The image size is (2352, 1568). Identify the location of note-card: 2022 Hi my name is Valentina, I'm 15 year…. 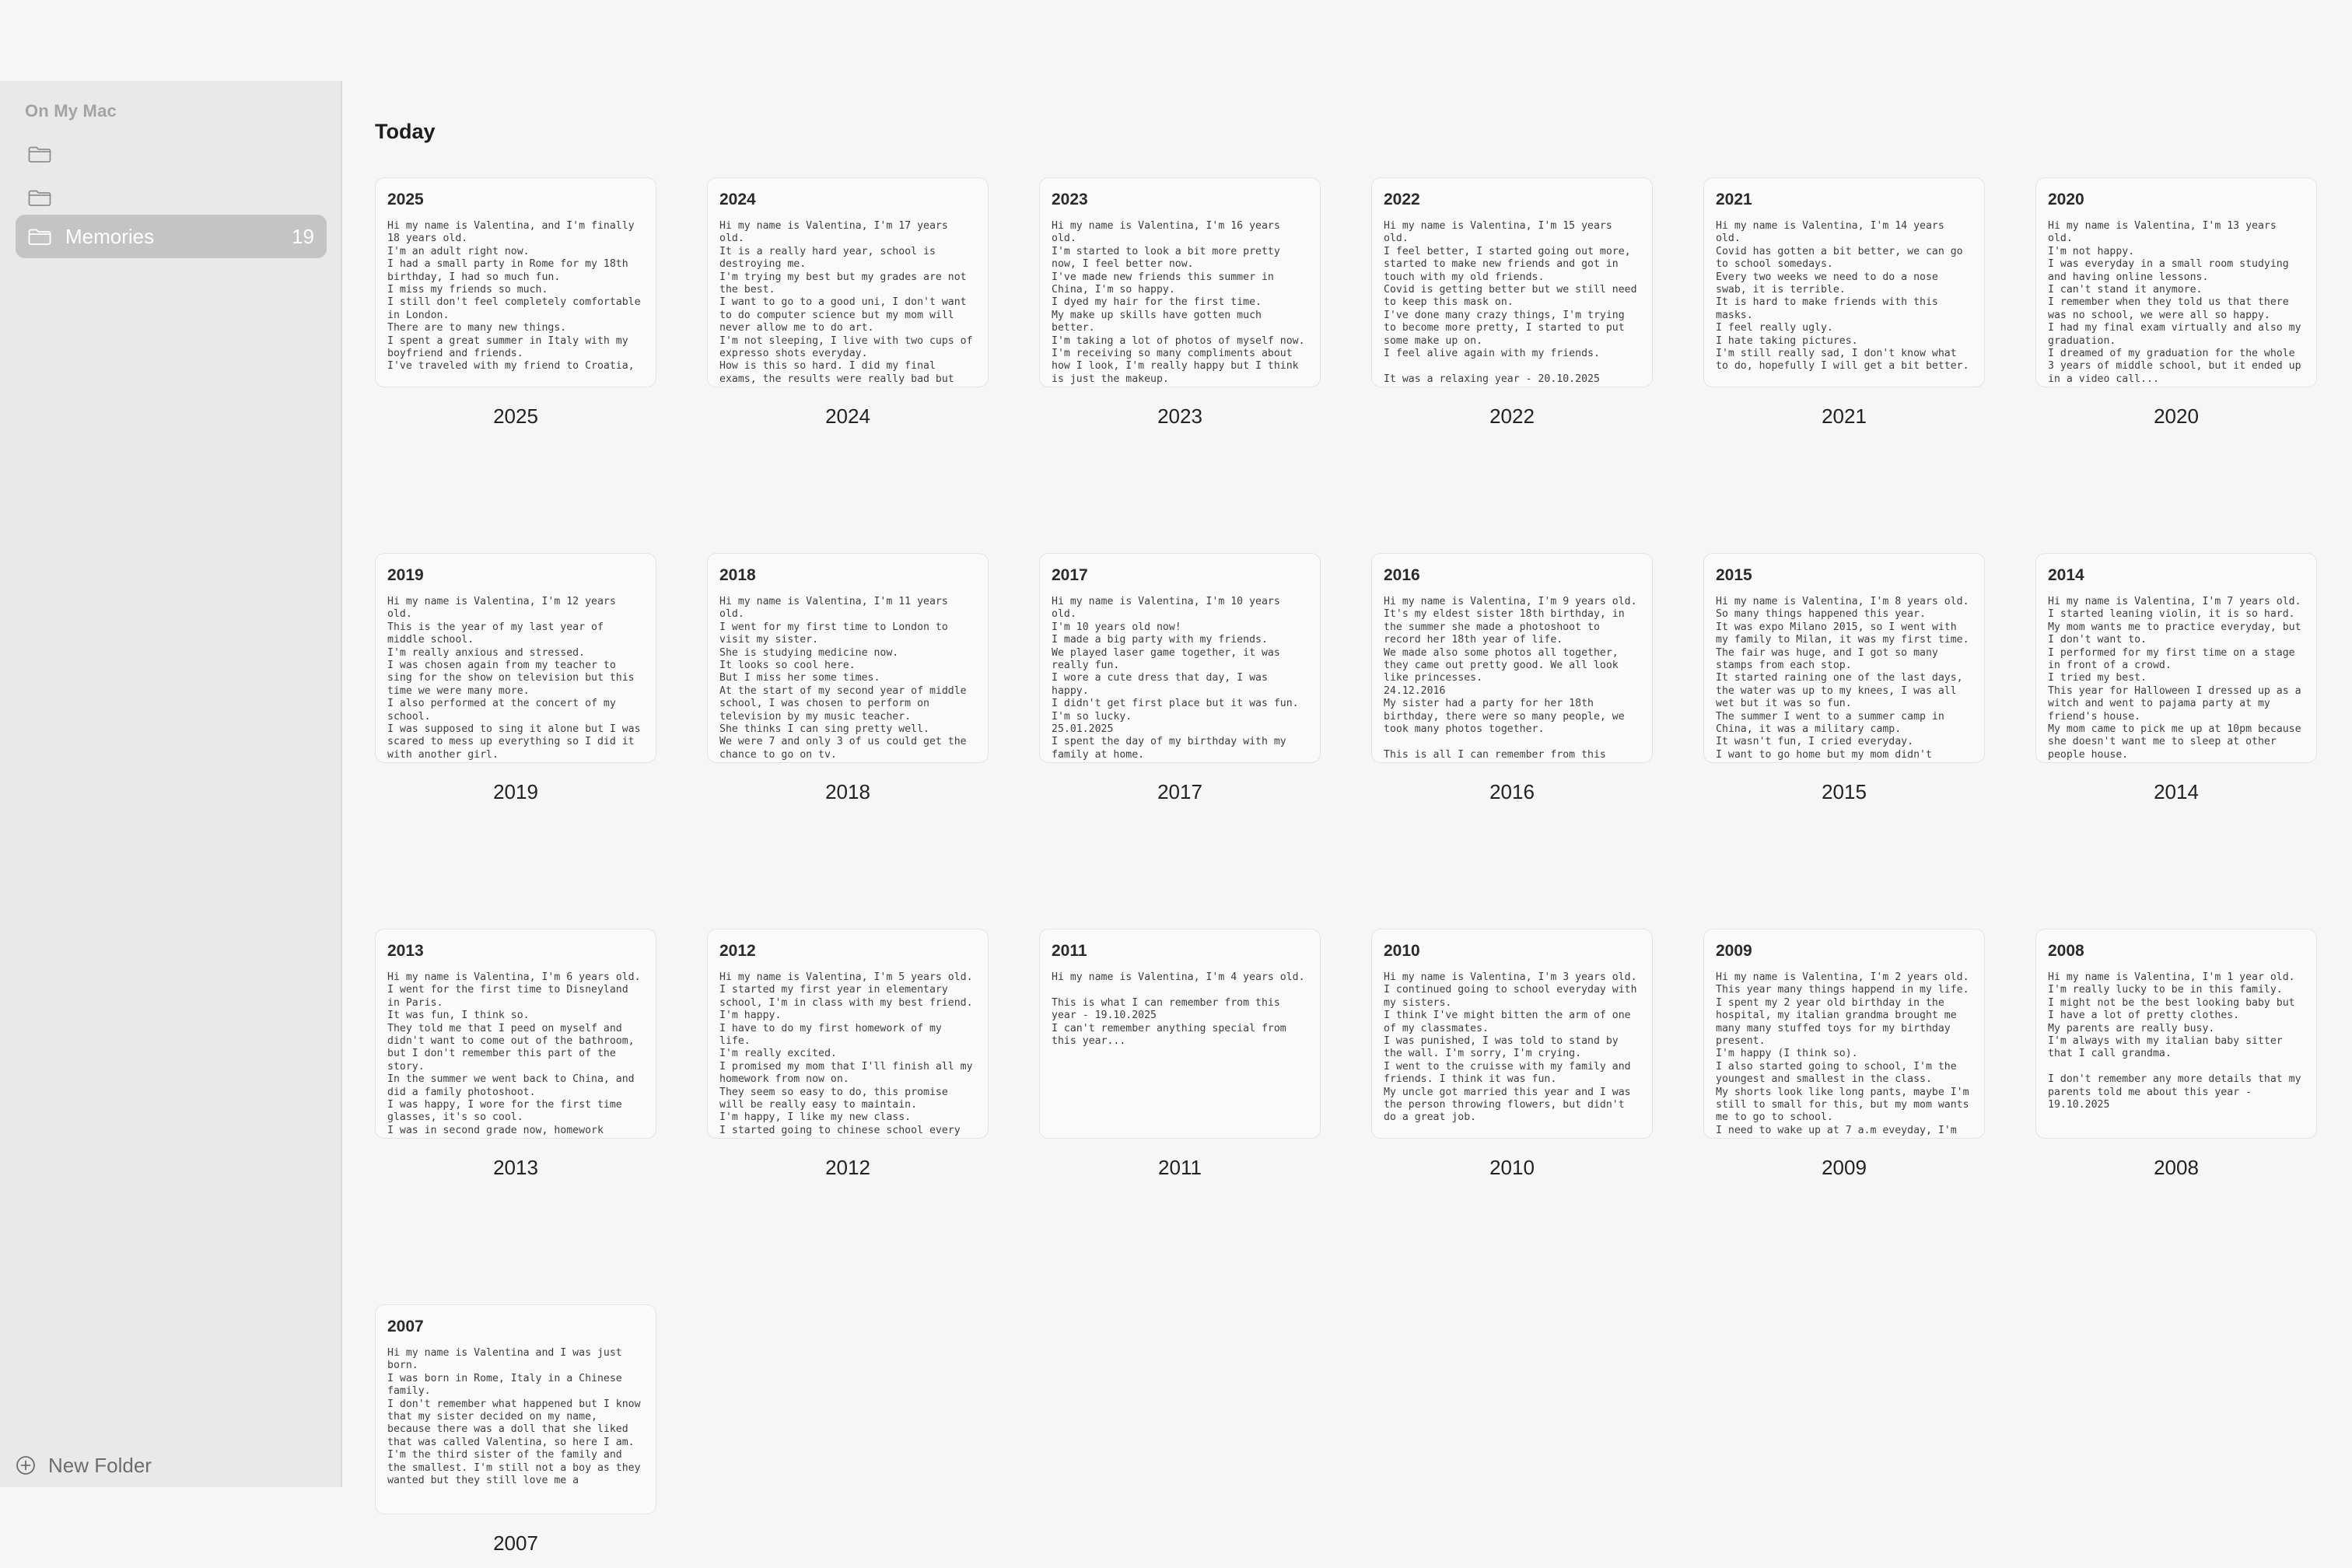
(1512, 282).